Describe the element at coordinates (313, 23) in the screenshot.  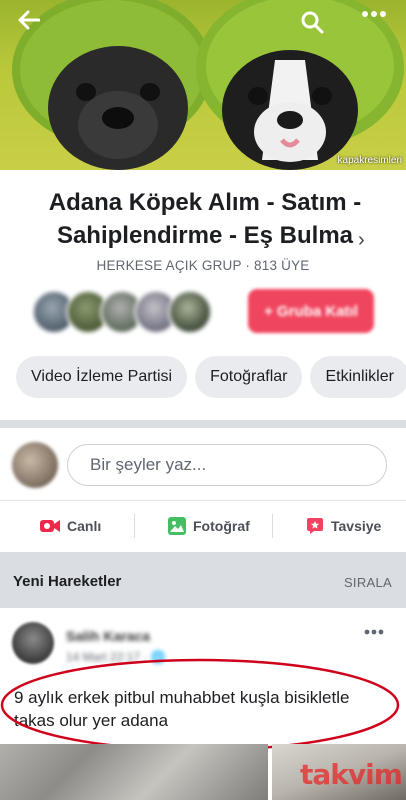
I see `search-icon` at that location.